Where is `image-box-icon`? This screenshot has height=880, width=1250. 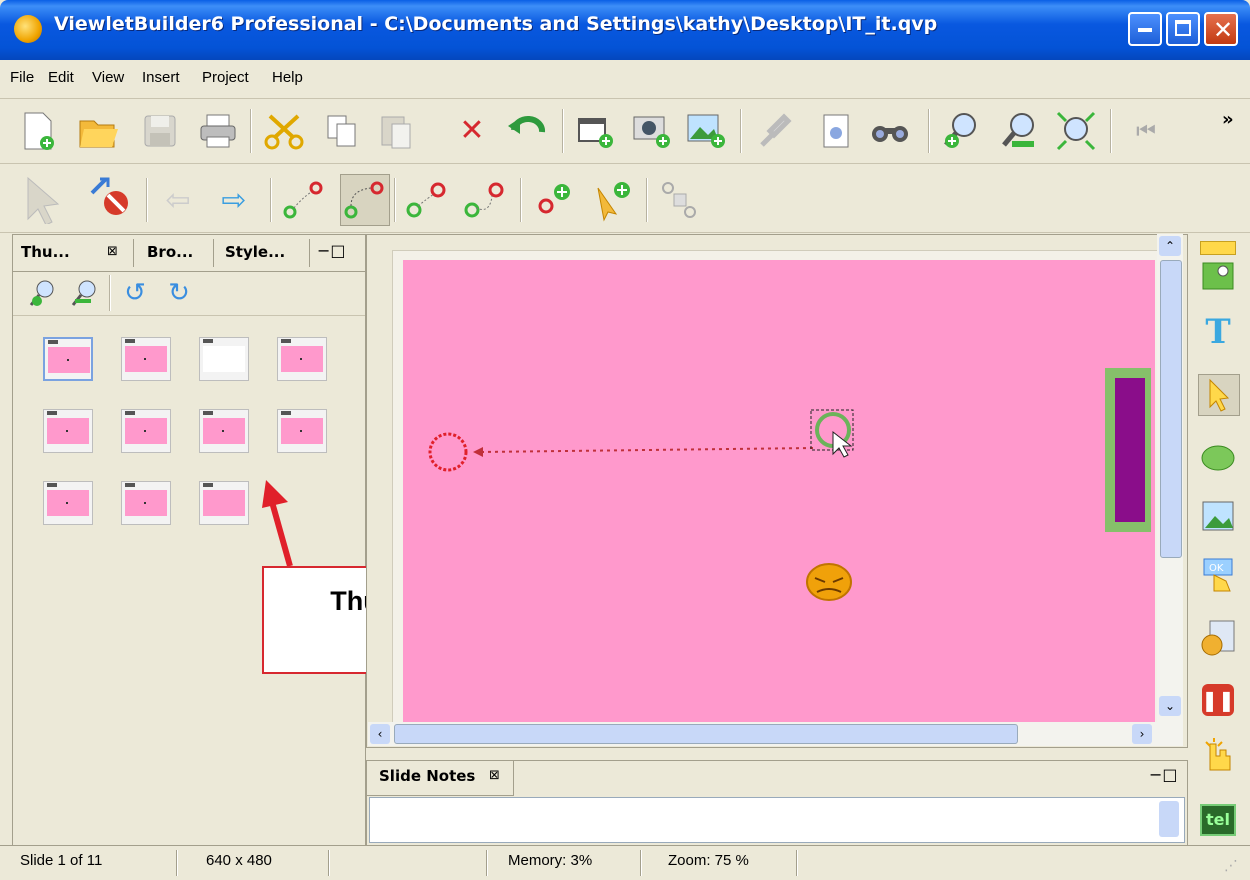
image-box-icon is located at coordinates (1218, 276).